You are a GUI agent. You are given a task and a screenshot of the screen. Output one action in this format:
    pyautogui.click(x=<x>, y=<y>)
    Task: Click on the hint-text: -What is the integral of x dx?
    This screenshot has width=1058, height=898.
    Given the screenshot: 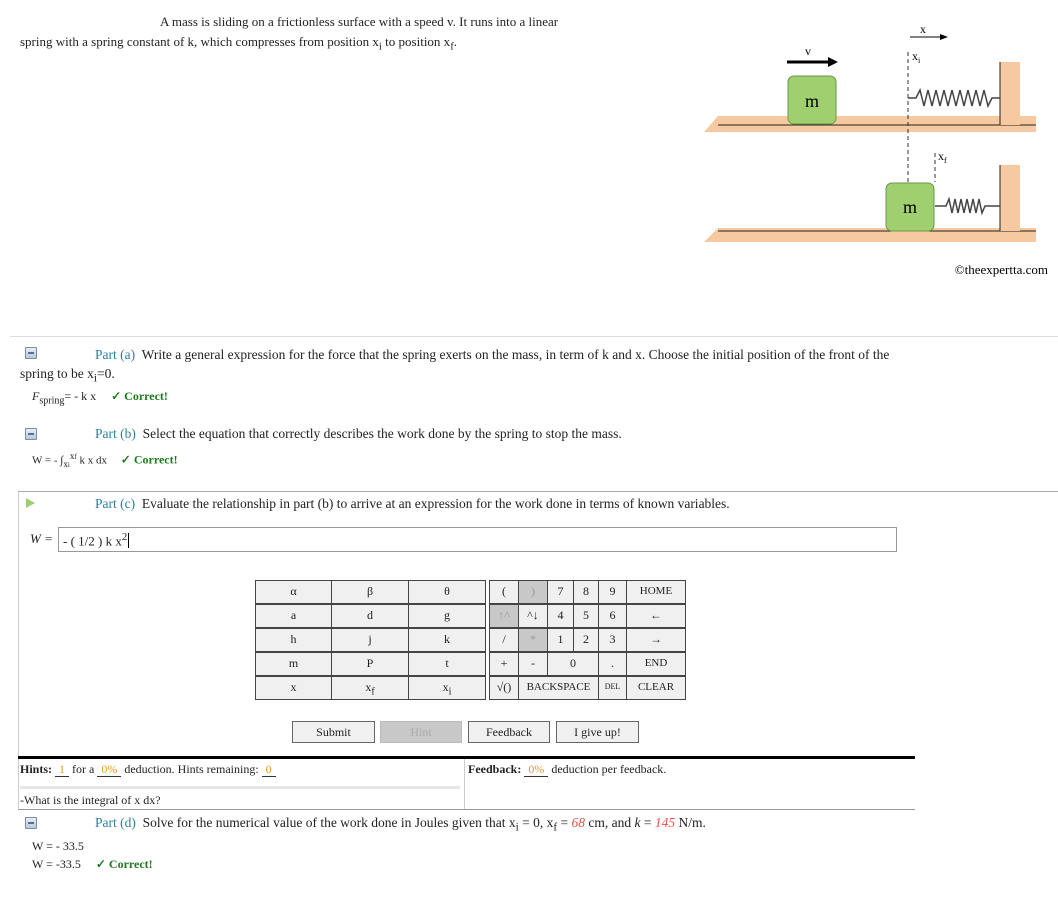 What is the action you would take?
    pyautogui.click(x=90, y=800)
    